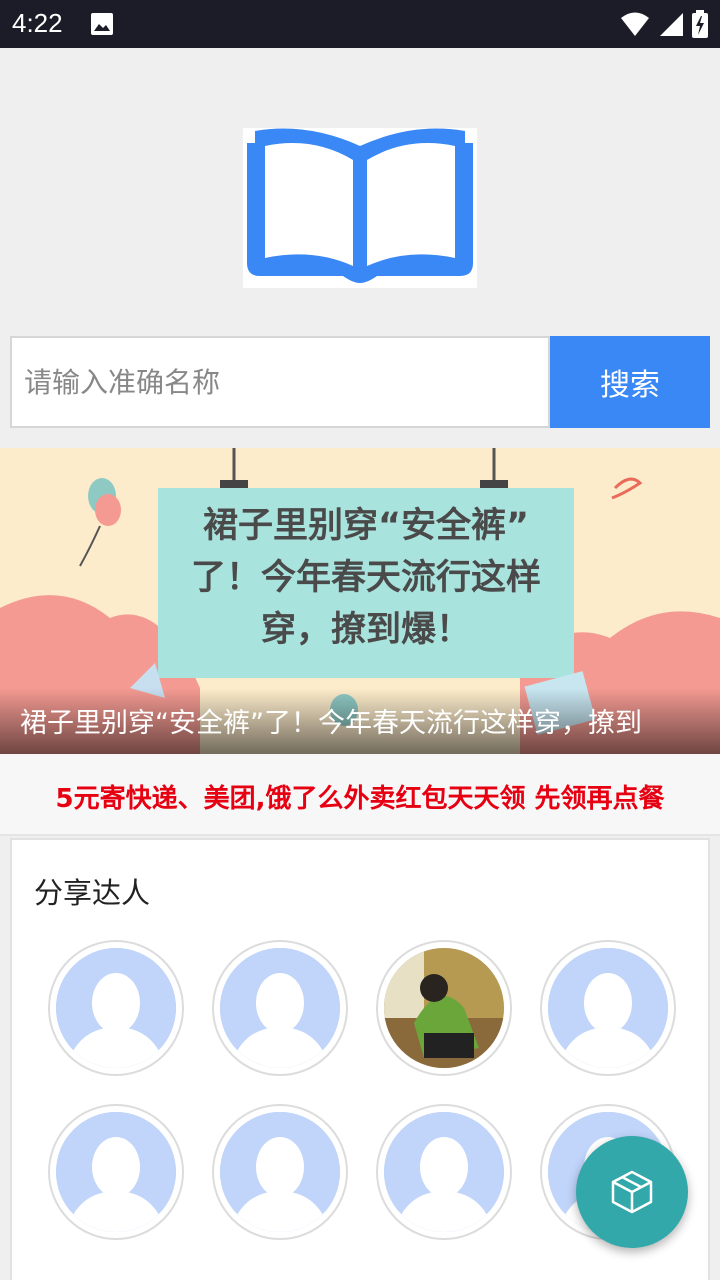 This screenshot has height=1280, width=720. I want to click on section-title: 分享达人, so click(92, 893).